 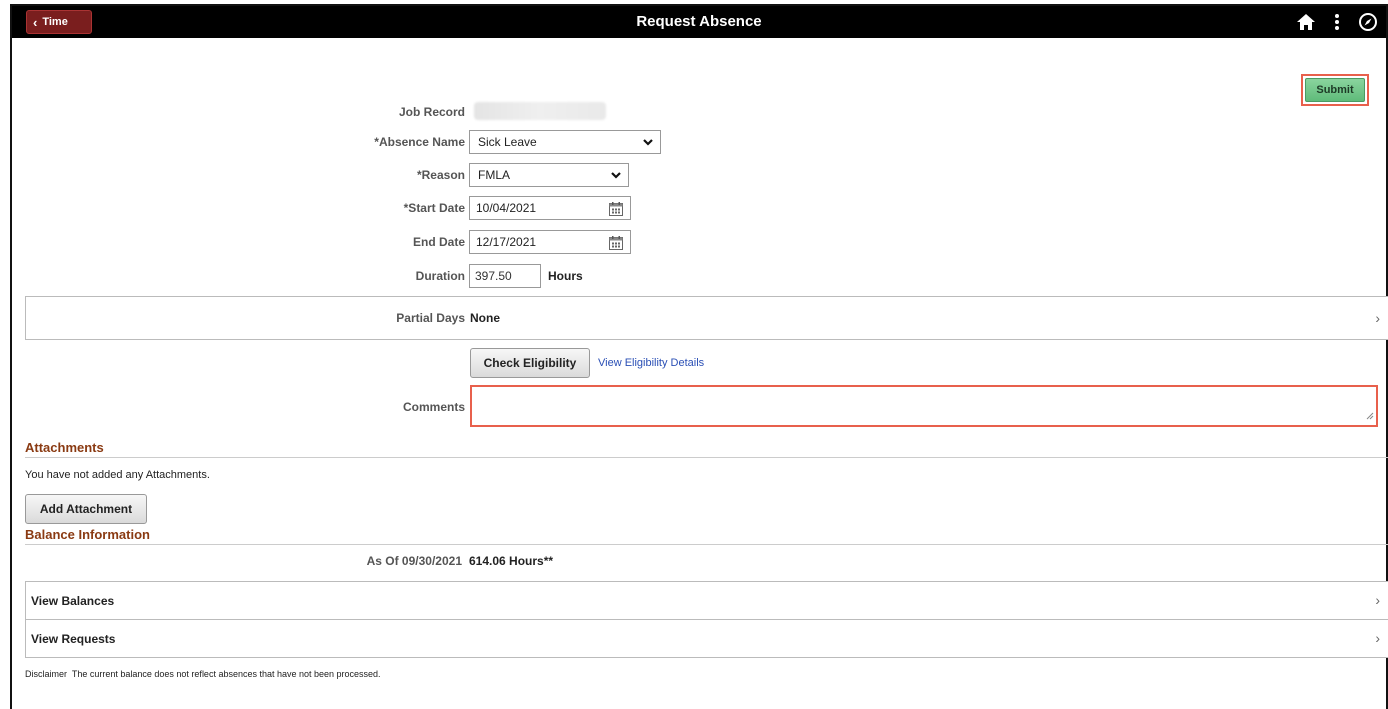 What do you see at coordinates (706, 638) in the screenshot?
I see `view-requests-row: View Requests ›` at bounding box center [706, 638].